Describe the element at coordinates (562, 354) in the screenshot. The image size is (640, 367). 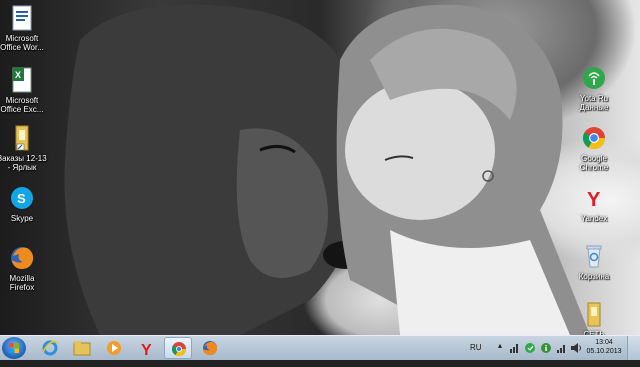
I see `signal-icon` at that location.